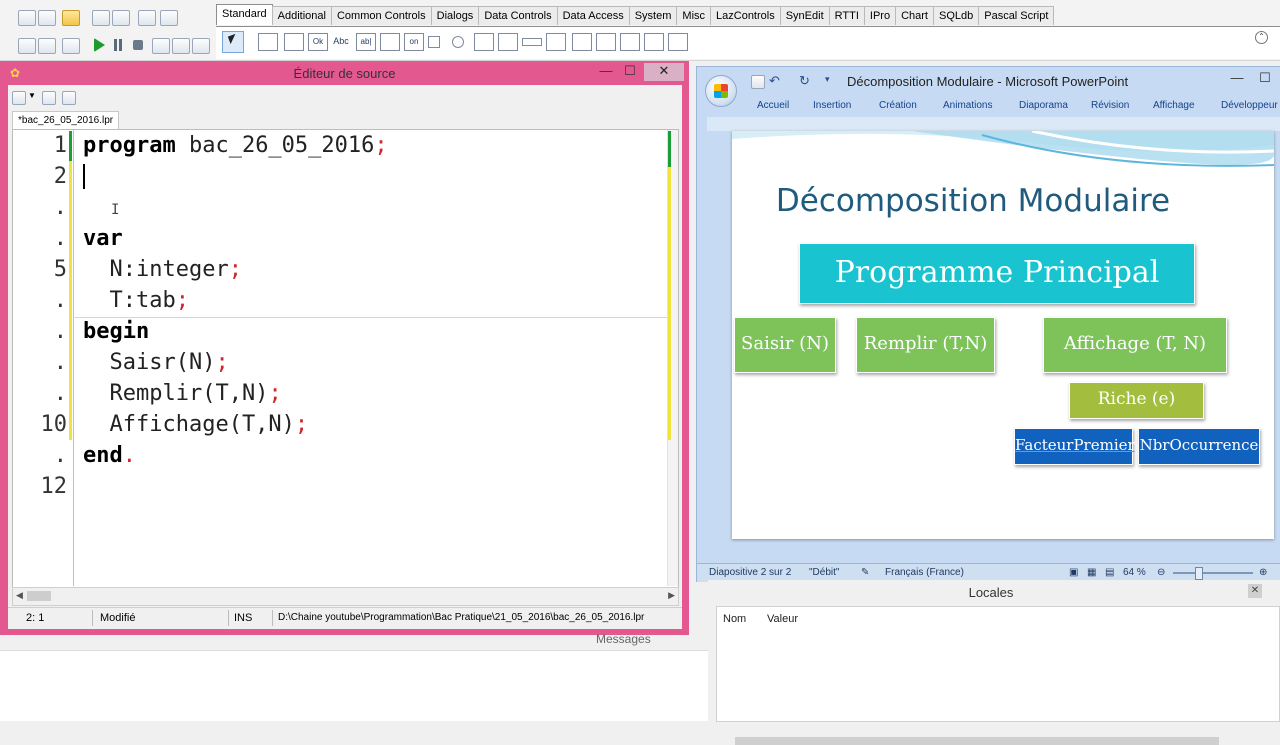  I want to click on run-icon, so click(99, 45).